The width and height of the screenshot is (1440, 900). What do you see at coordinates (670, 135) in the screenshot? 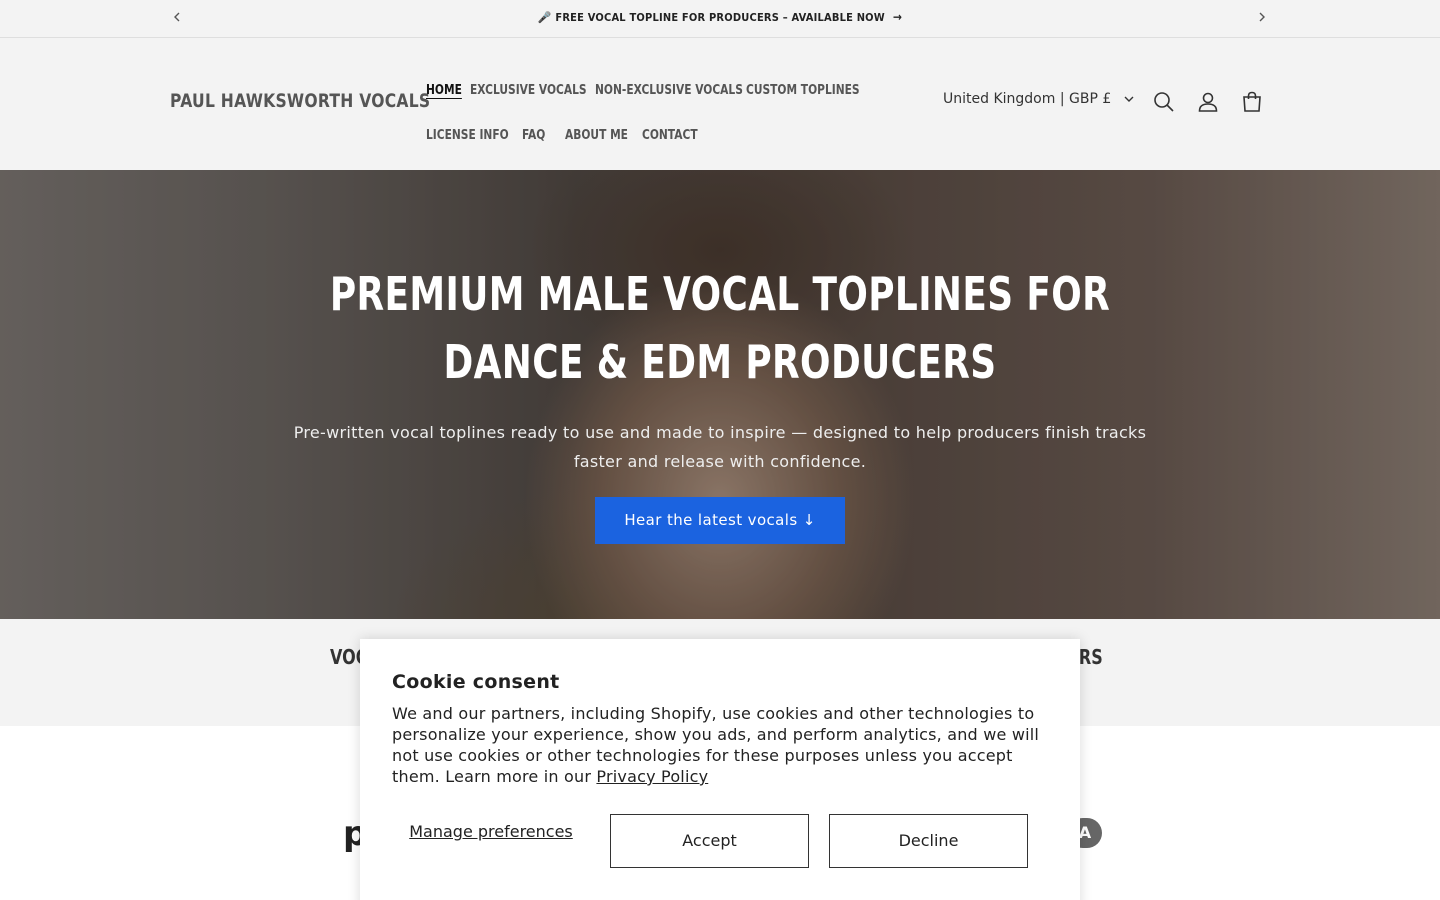
I see `nav-contact: CONTACT` at bounding box center [670, 135].